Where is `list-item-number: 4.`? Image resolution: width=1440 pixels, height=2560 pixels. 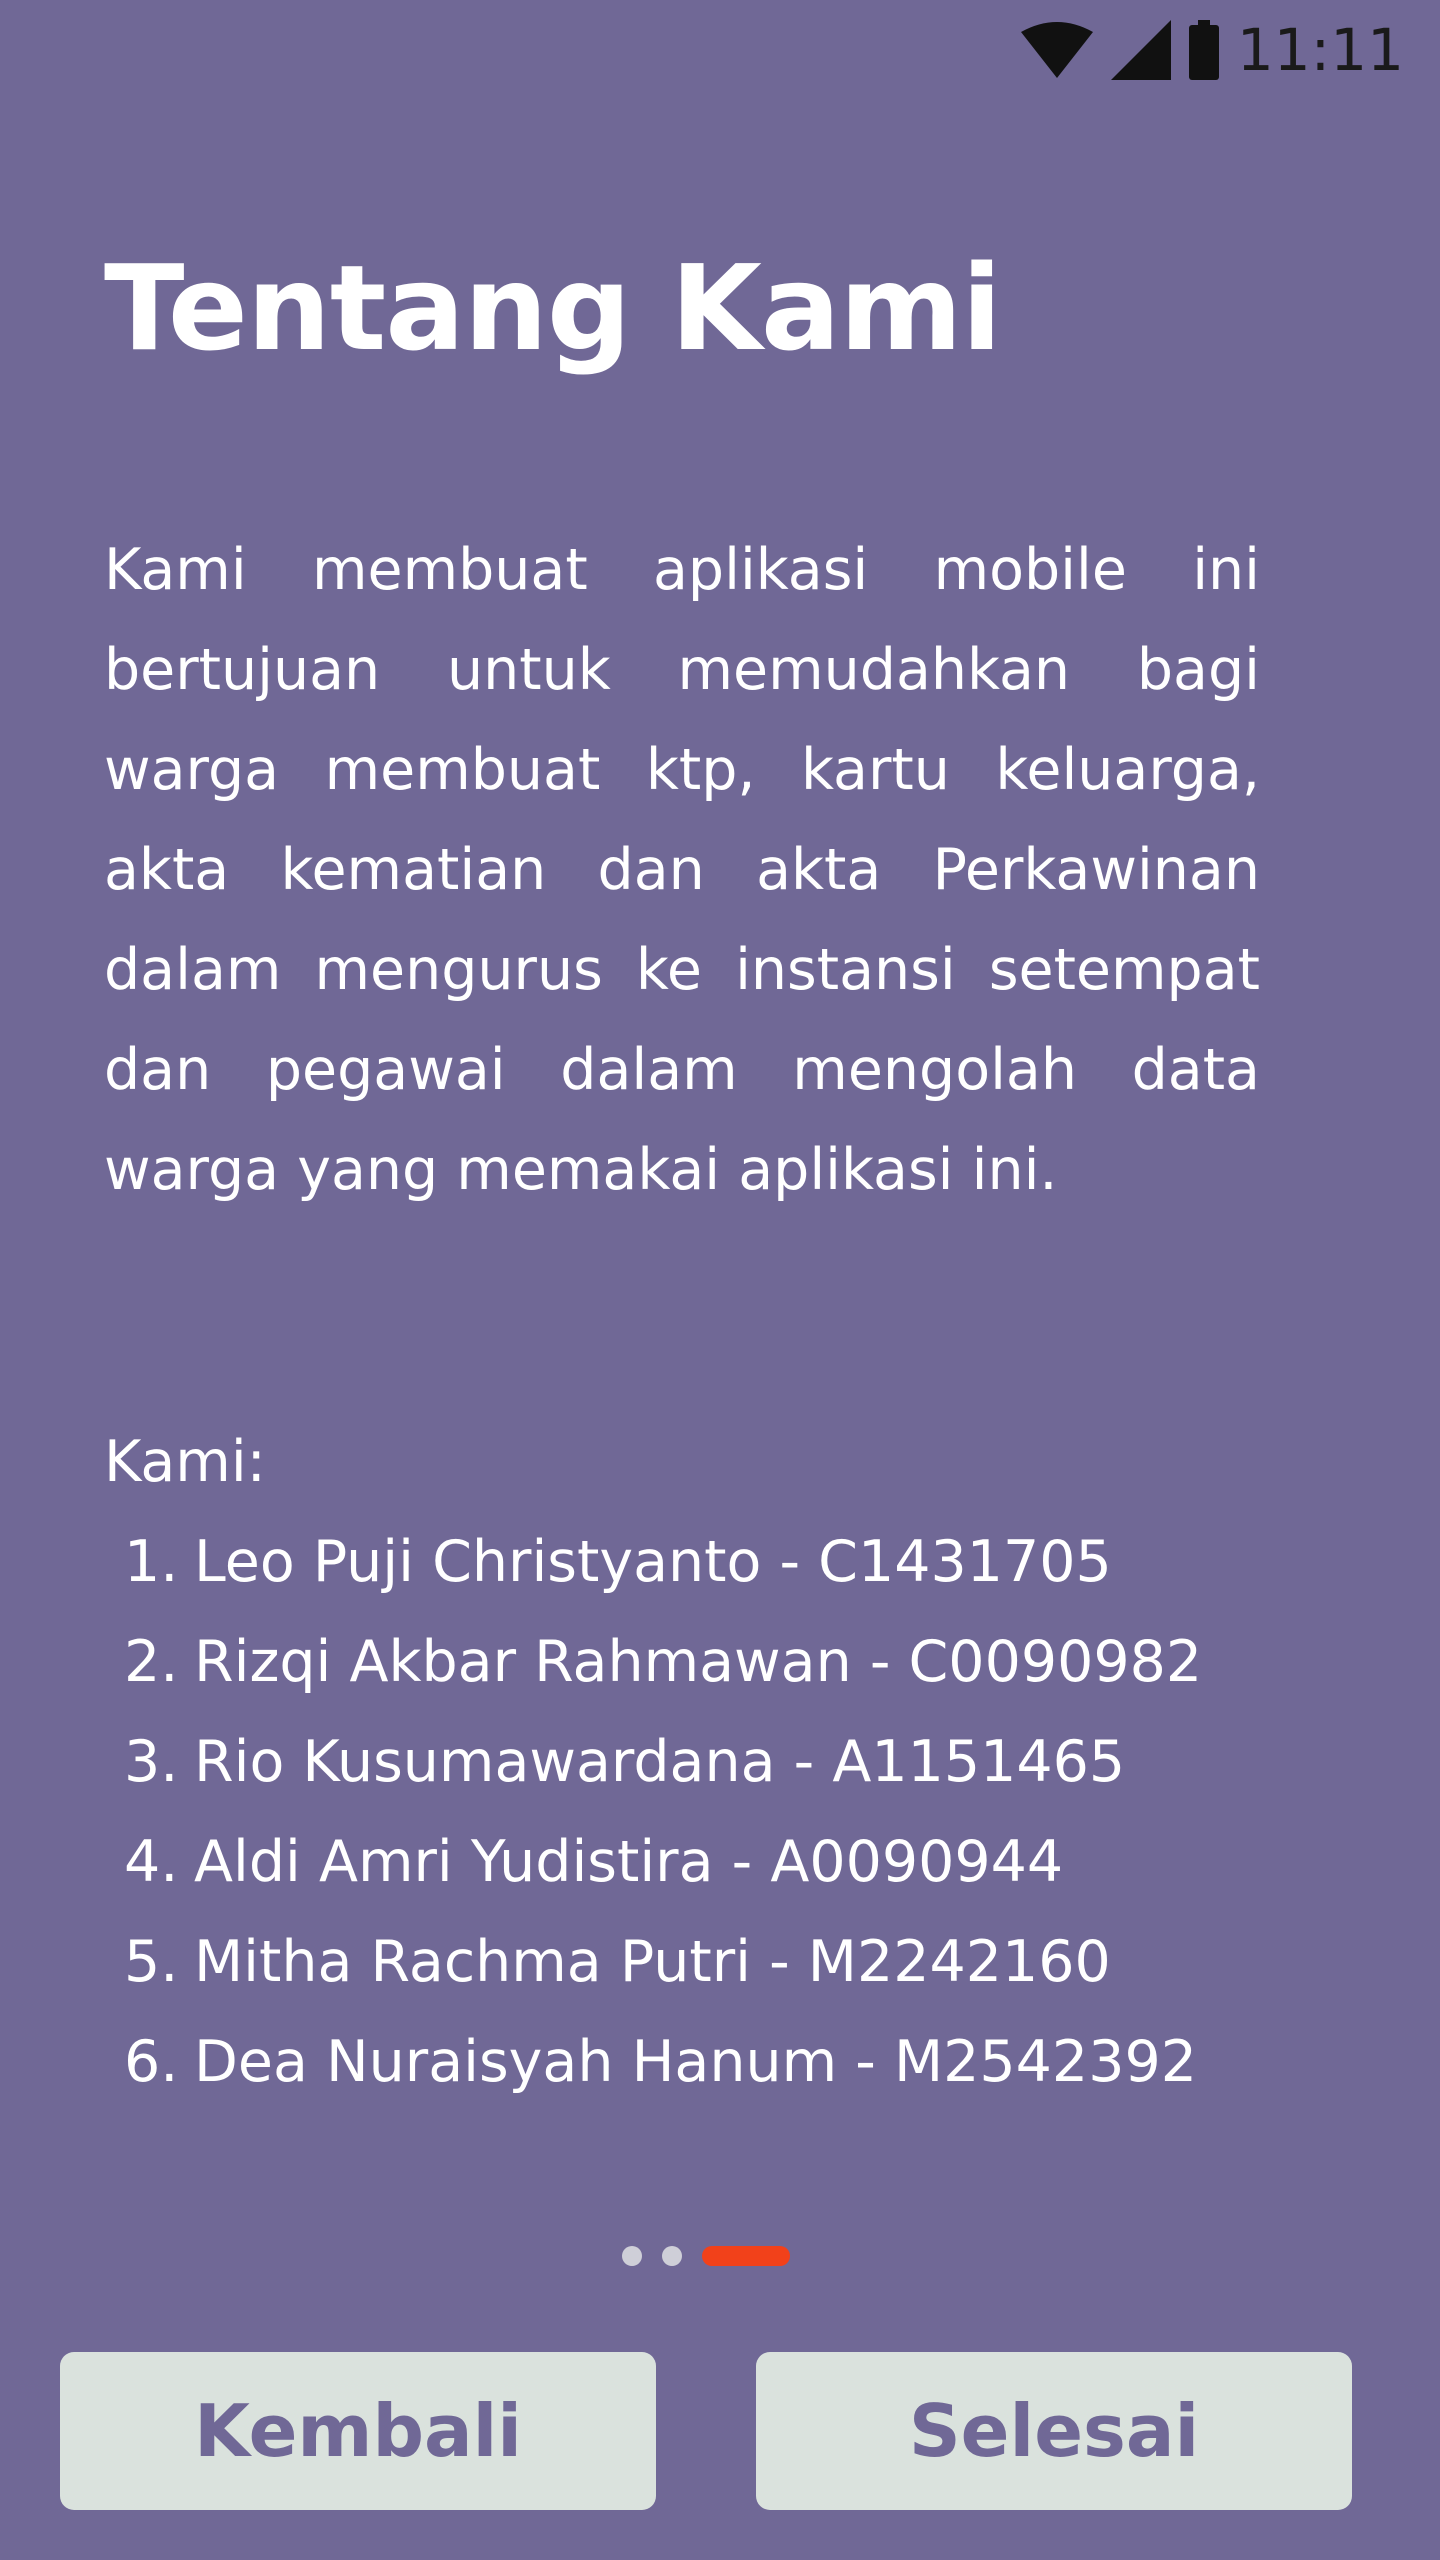 list-item-number: 4. is located at coordinates (151, 1862).